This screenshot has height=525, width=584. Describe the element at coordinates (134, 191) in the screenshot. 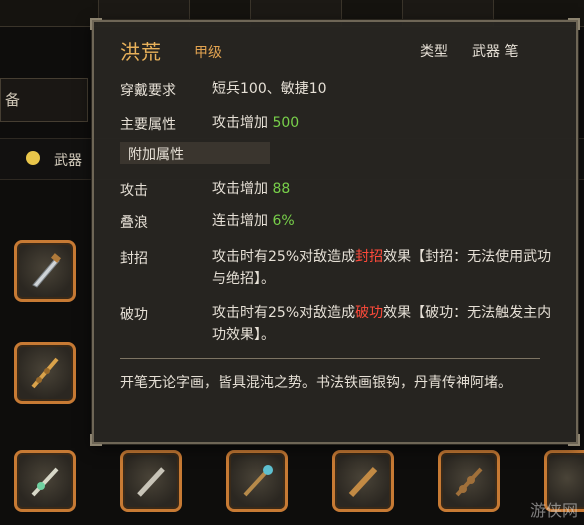

I see `extra-attr-label: 攻击` at that location.